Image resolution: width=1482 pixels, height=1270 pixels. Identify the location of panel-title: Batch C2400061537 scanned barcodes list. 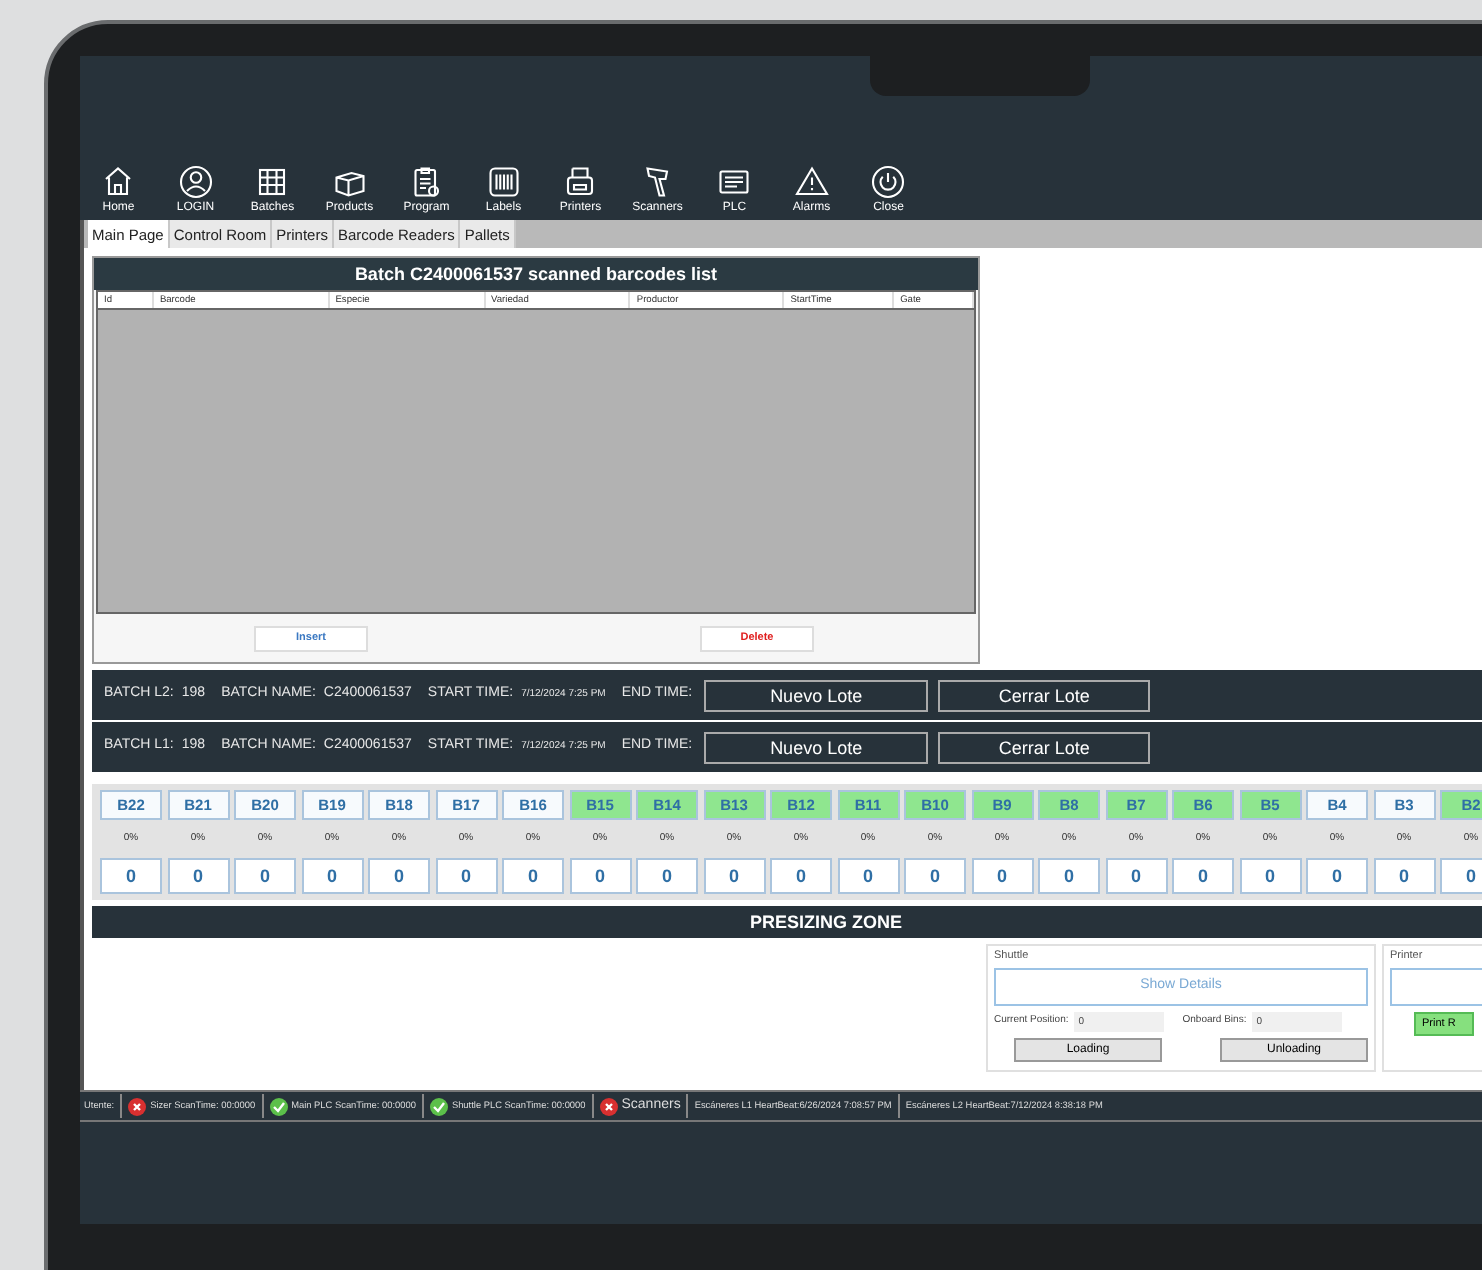
(536, 274).